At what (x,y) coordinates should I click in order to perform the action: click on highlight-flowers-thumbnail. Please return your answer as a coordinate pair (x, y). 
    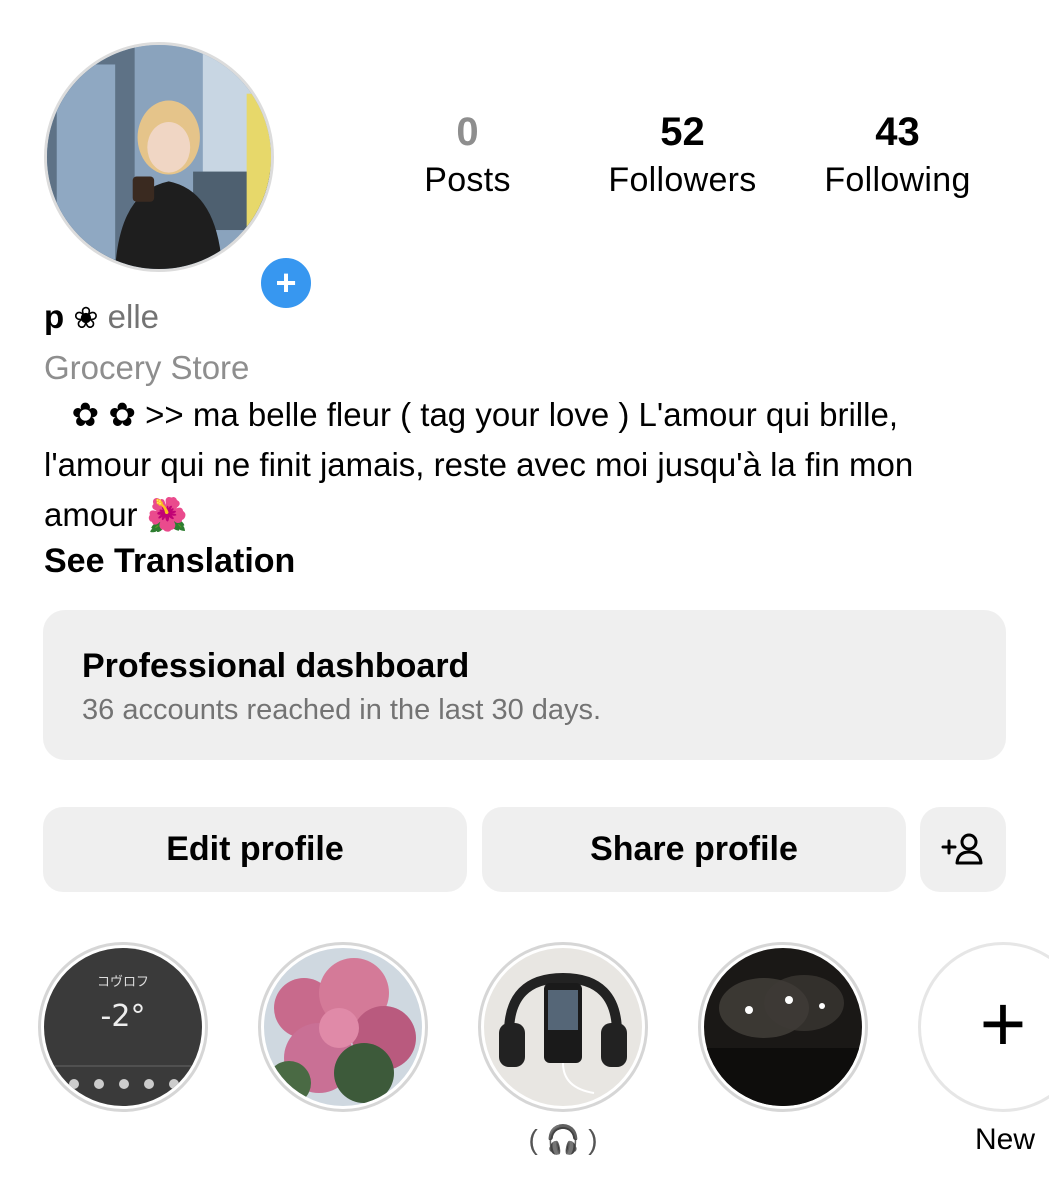
    Looking at the image, I should click on (343, 1027).